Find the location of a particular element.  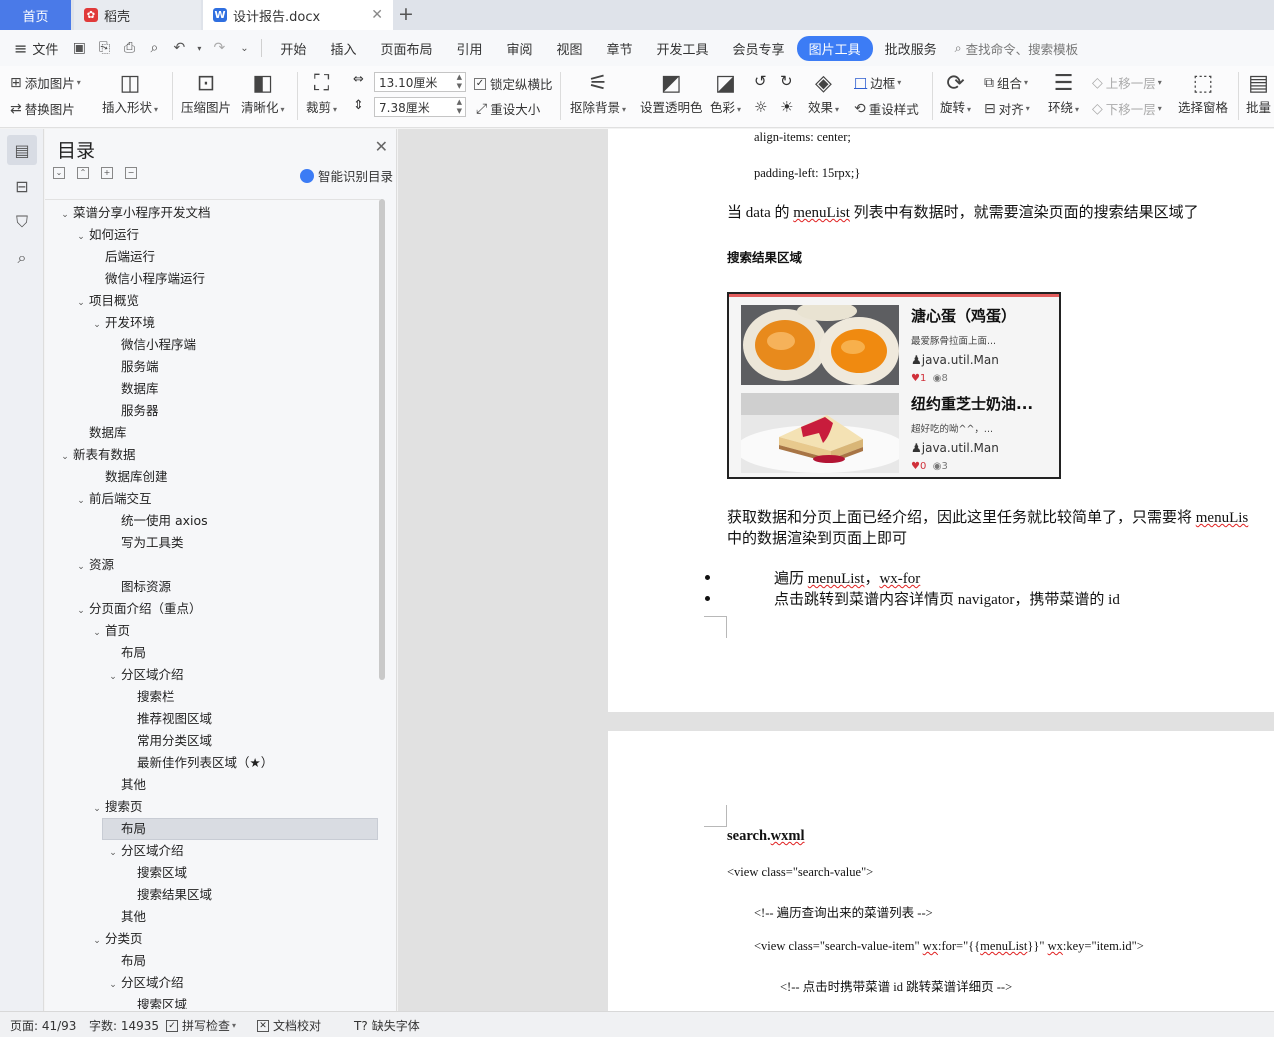

align-button: ⊟ 对齐 ▾ is located at coordinates (1007, 108).